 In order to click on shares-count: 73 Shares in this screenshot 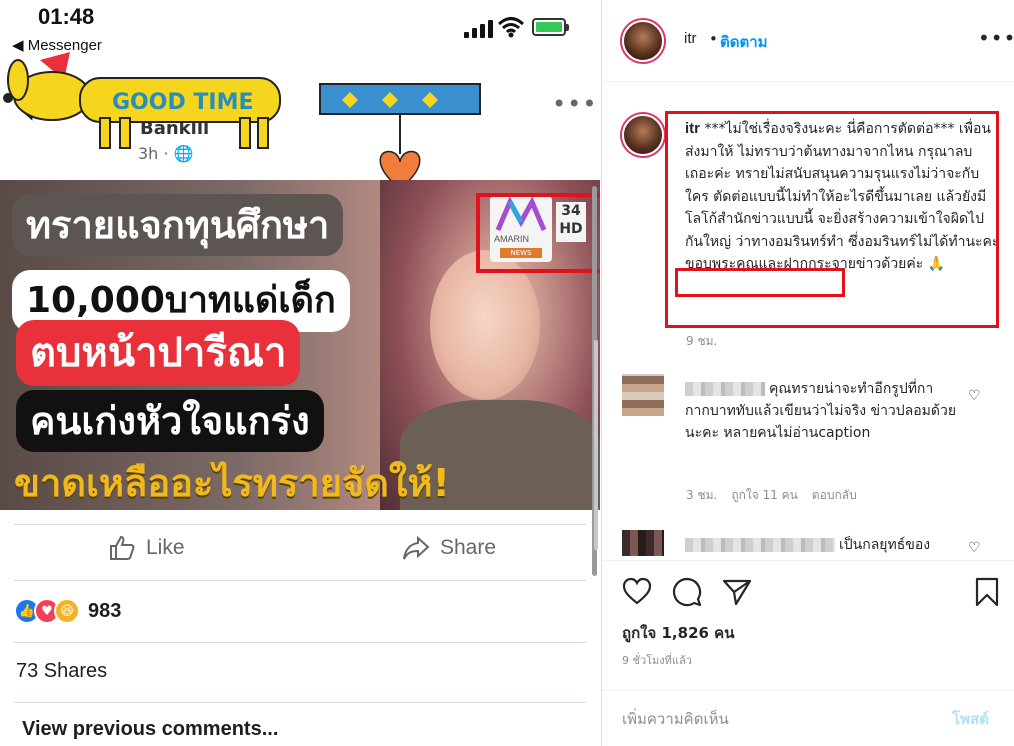, I will do `click(61, 671)`.